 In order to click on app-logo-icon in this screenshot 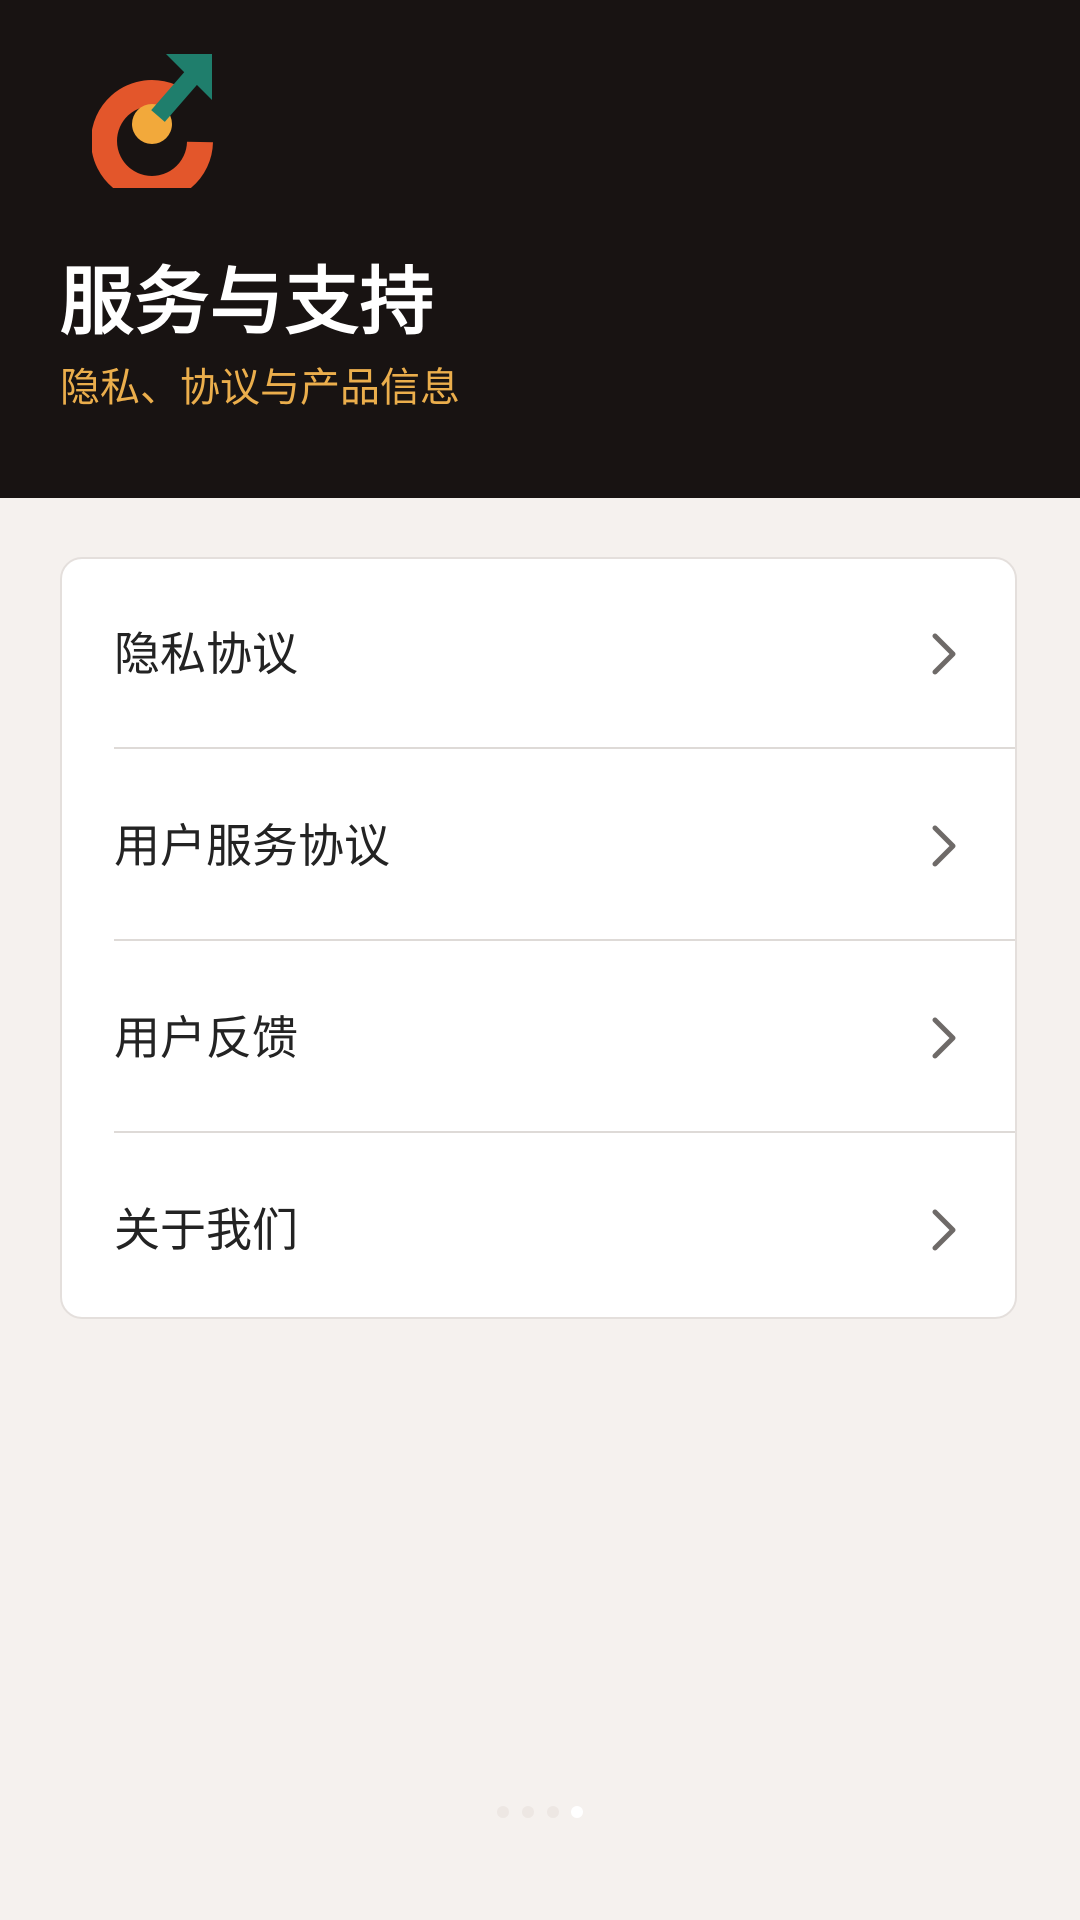, I will do `click(152, 121)`.